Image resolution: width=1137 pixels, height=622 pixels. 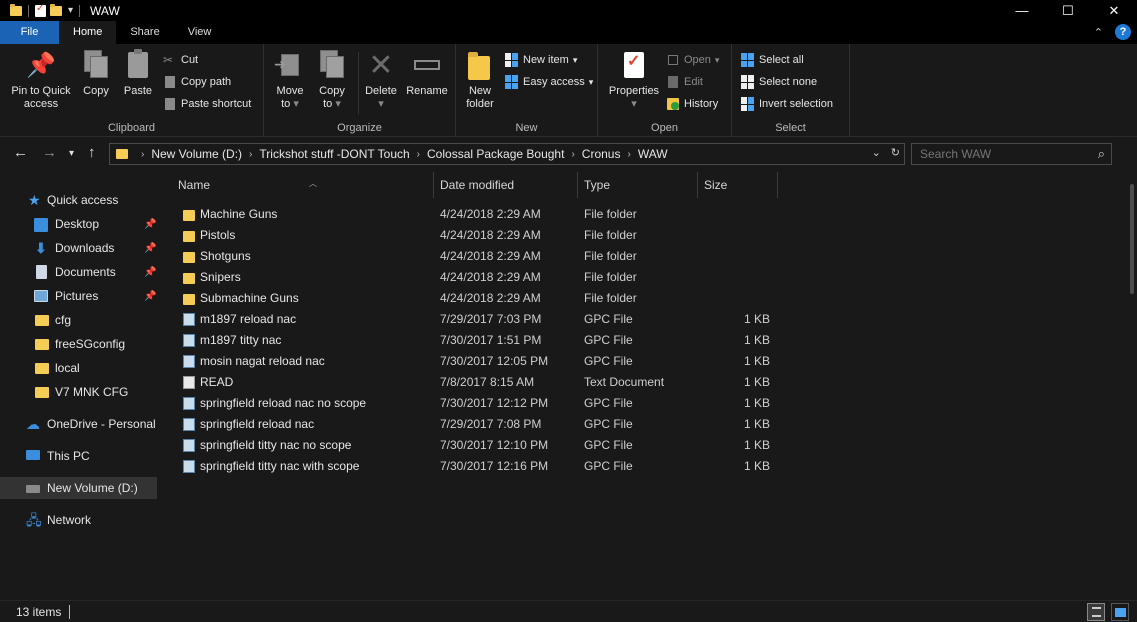 I want to click on open-button: Open ▾, so click(x=692, y=60).